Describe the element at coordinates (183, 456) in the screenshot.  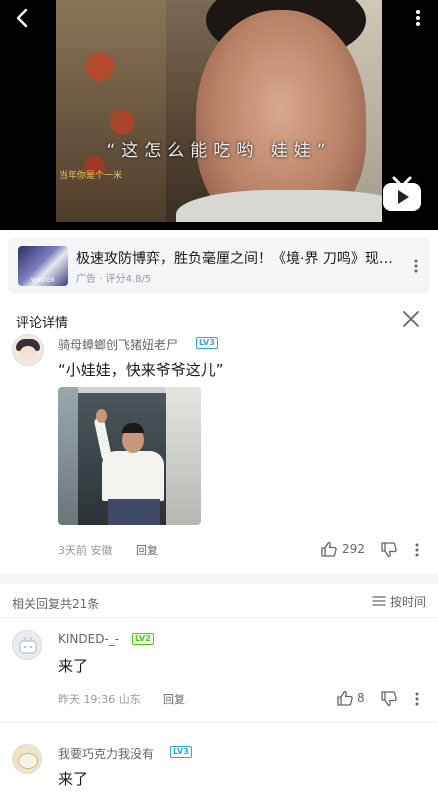
I see `image-wall-right` at that location.